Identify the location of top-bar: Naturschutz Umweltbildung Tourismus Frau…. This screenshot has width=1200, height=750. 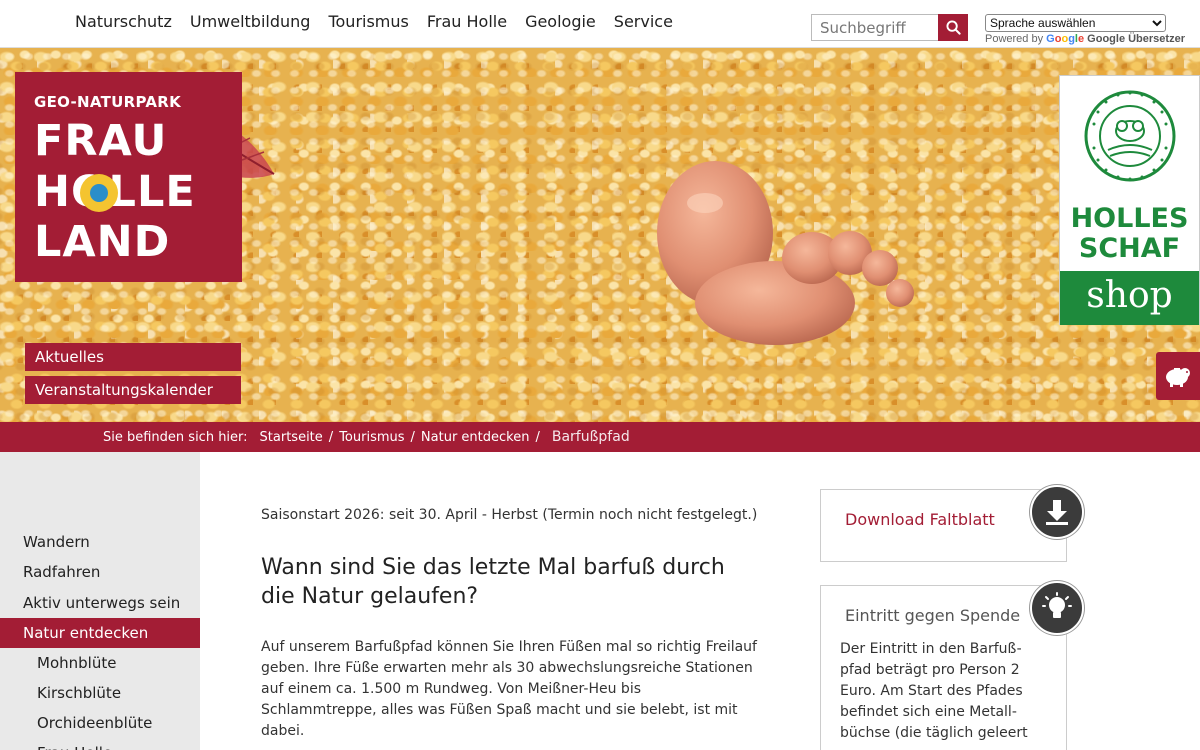
(600, 24).